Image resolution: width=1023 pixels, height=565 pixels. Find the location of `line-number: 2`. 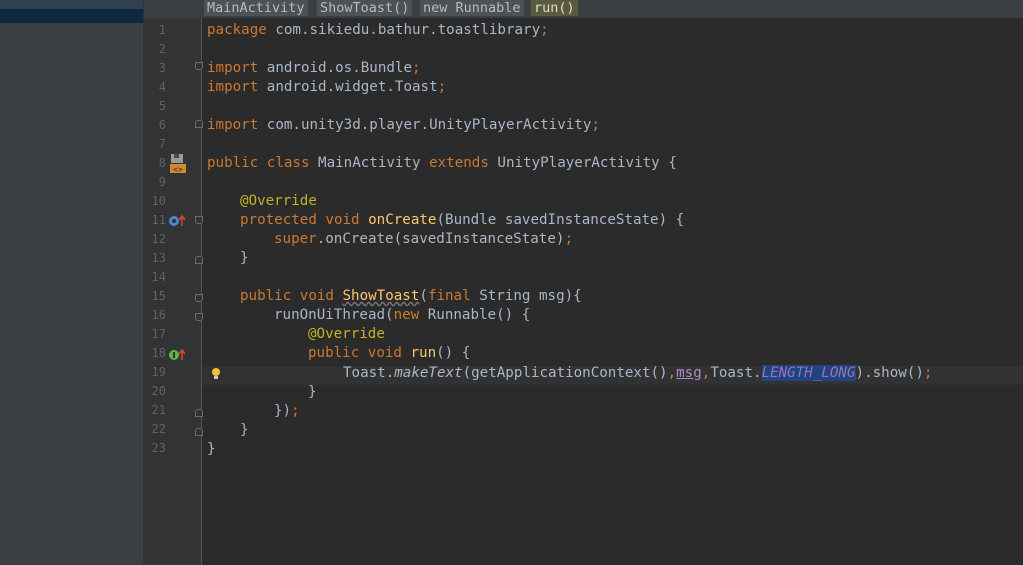

line-number: 2 is located at coordinates (162, 49).